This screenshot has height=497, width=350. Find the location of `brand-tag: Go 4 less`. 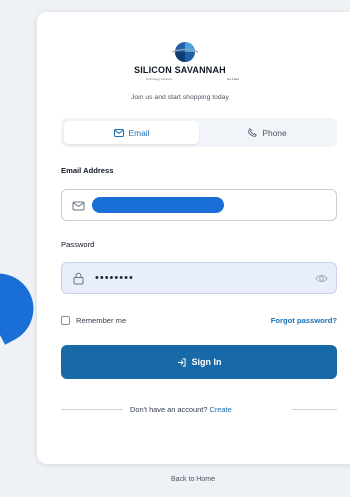

brand-tag: Go 4 less is located at coordinates (233, 79).